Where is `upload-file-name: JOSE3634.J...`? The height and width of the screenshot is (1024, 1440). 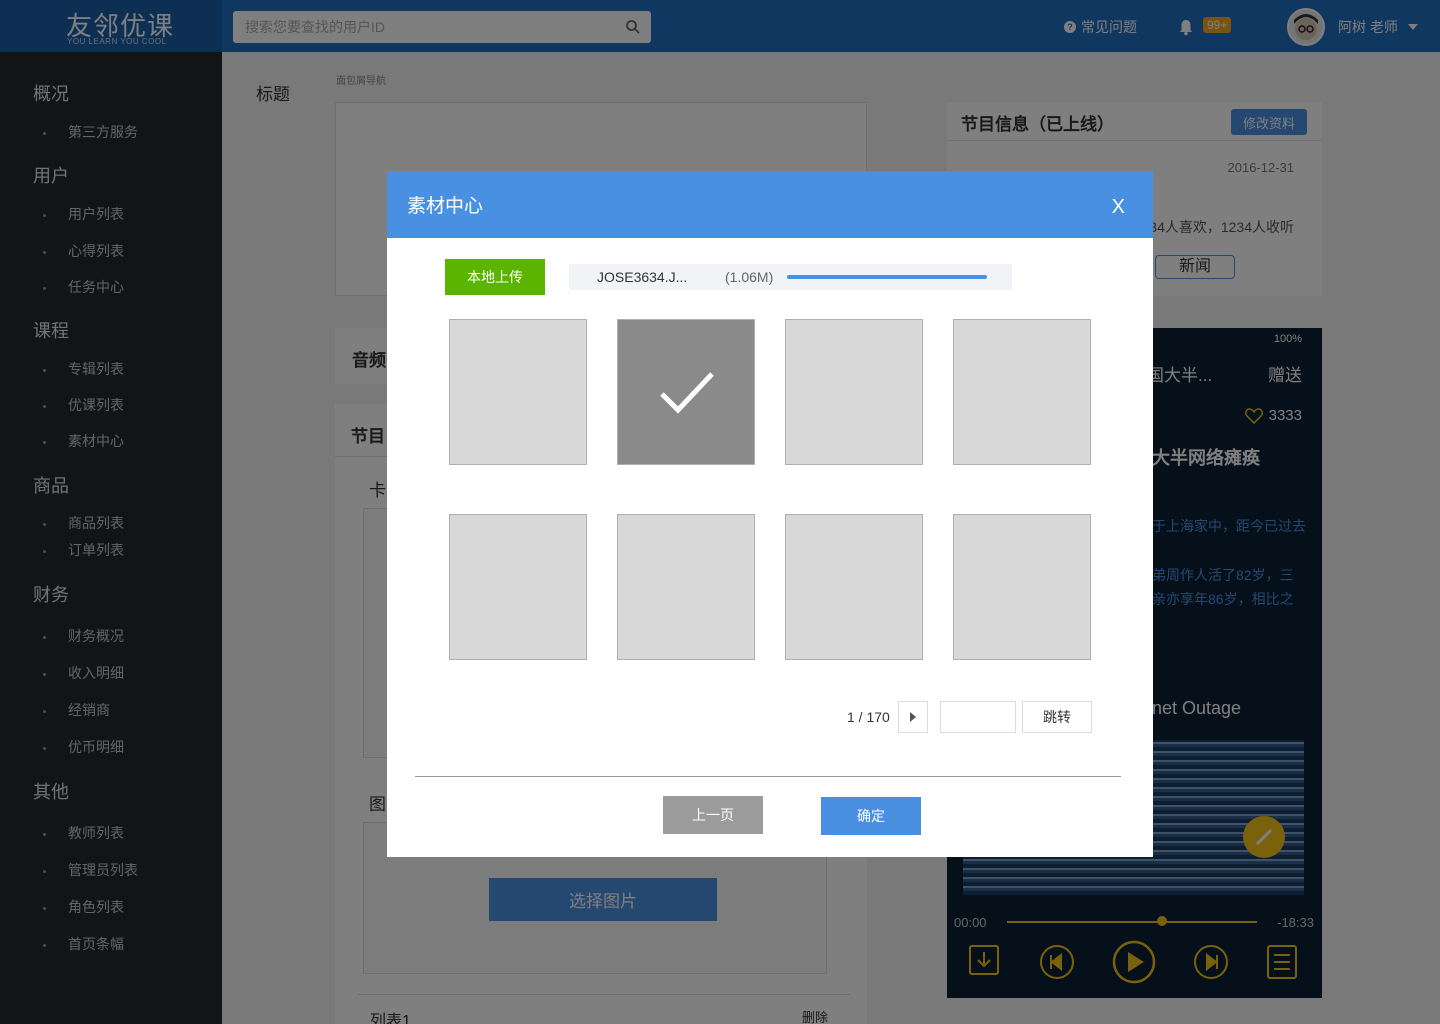
upload-file-name: JOSE3634.J... is located at coordinates (642, 277).